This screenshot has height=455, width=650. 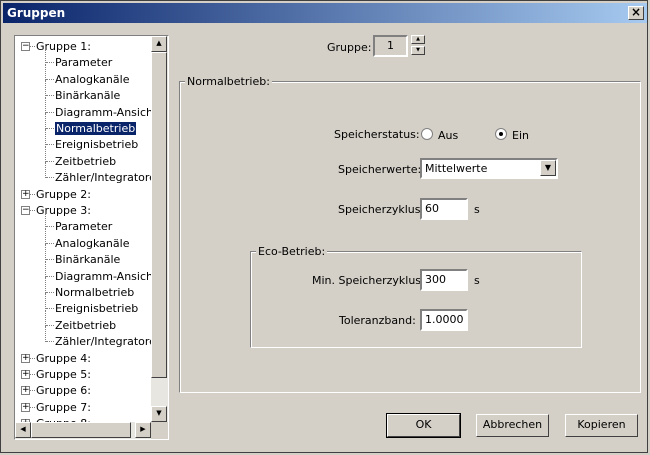 I want to click on tree-group-item: Gruppe 5:, so click(x=63, y=375).